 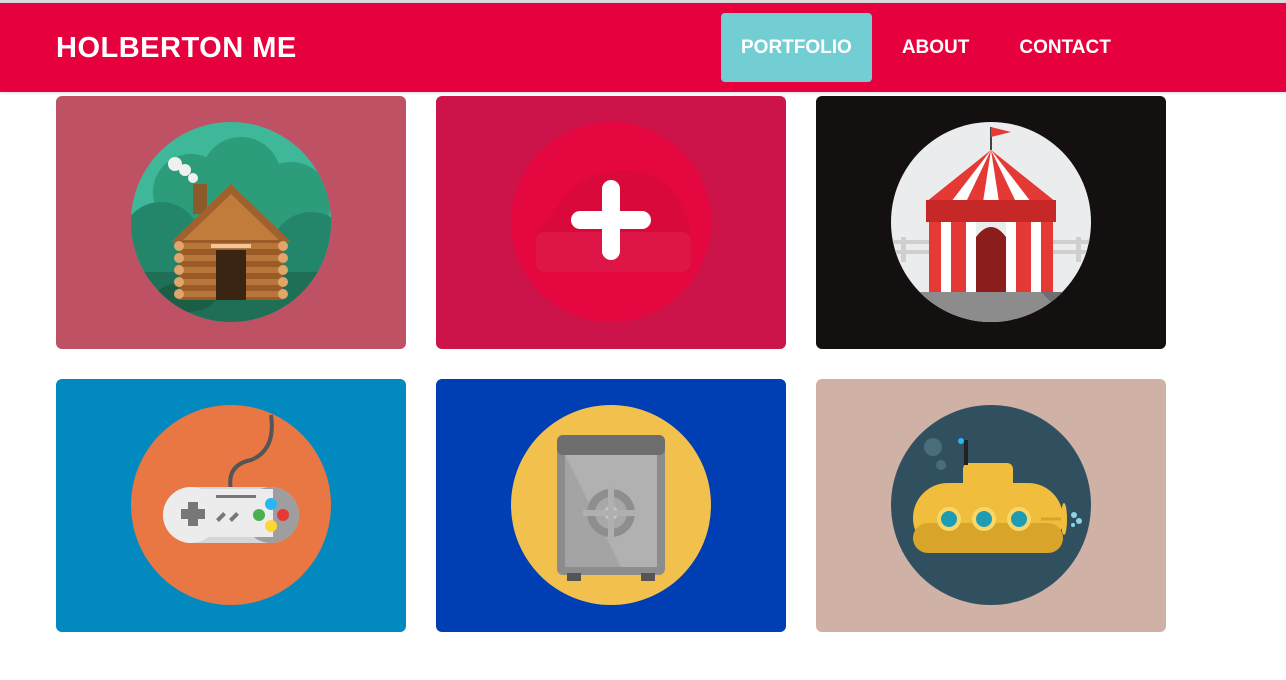 I want to click on site-header: HOLBERTON ME PORTFOLIO ABOUT CONTACT, so click(x=643, y=47).